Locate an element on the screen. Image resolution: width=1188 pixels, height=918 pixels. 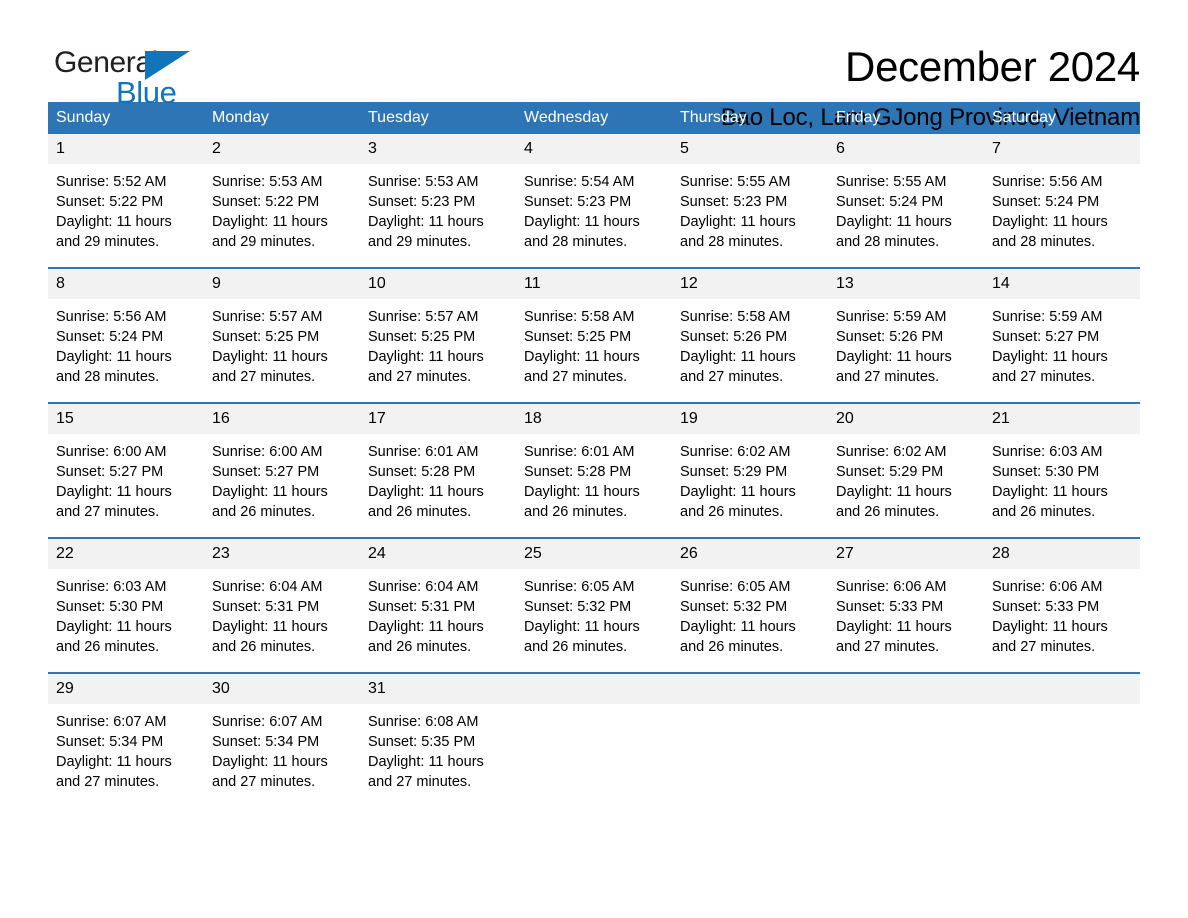
sunset-text: Sunset: 5:27 PM is located at coordinates (1046, 337).